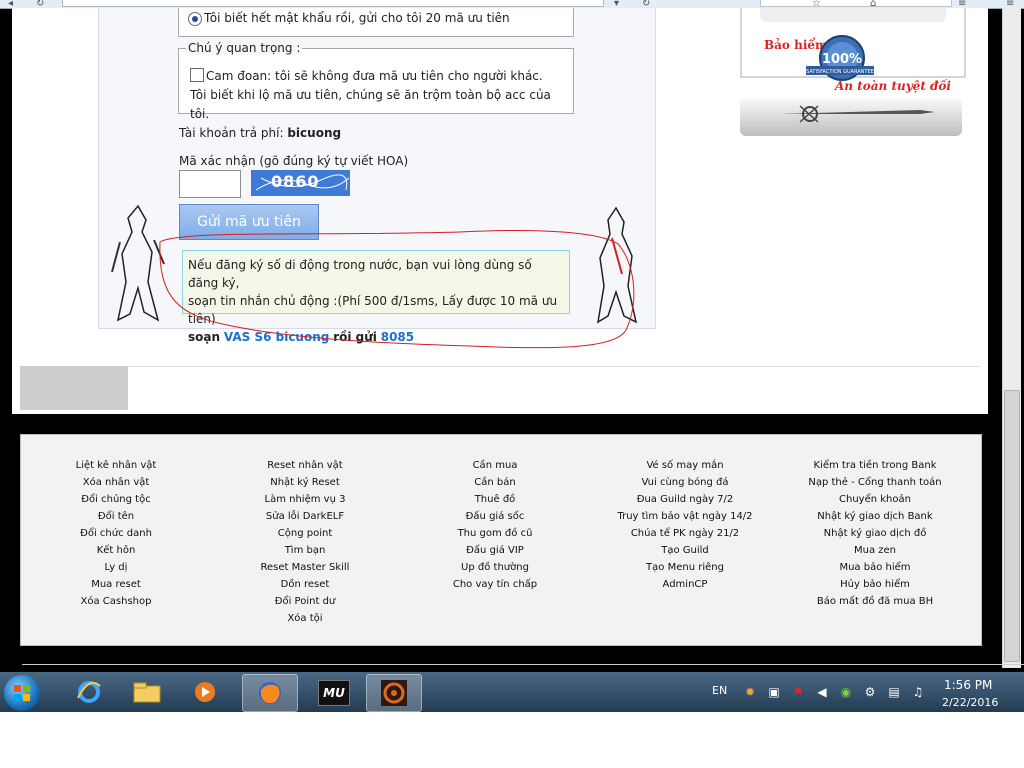 The image size is (1024, 768). What do you see at coordinates (685, 533) in the screenshot?
I see `footer-link: Chúa tể PK ngày 21/2` at bounding box center [685, 533].